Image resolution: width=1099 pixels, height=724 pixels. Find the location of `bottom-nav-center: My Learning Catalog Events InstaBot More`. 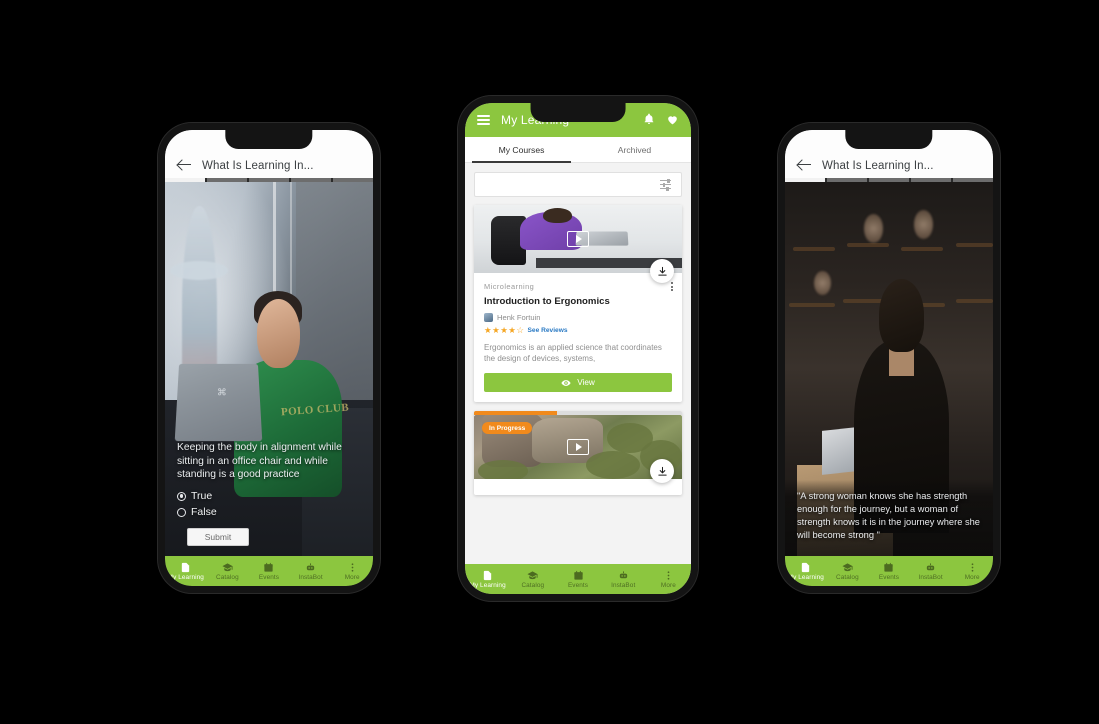

bottom-nav-center: My Learning Catalog Events InstaBot More is located at coordinates (578, 579).